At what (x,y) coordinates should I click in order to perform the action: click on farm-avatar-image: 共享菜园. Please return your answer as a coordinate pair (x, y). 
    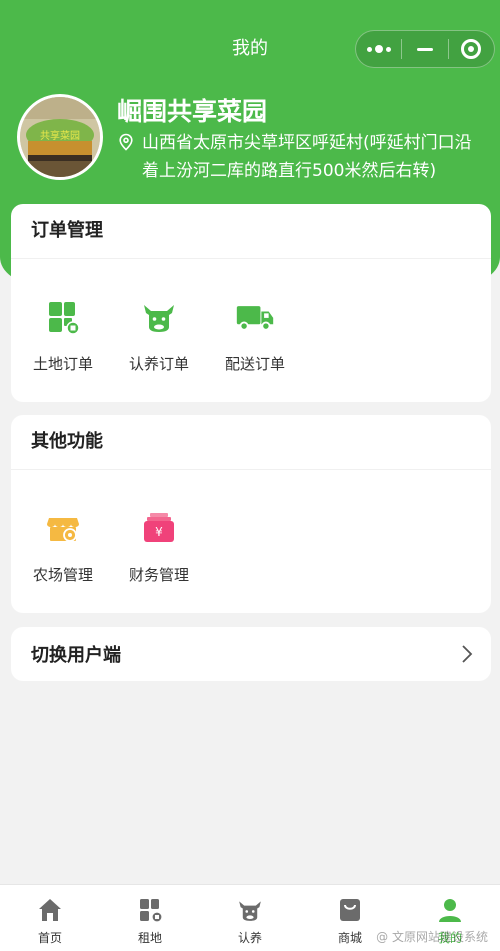
    Looking at the image, I should click on (60, 137).